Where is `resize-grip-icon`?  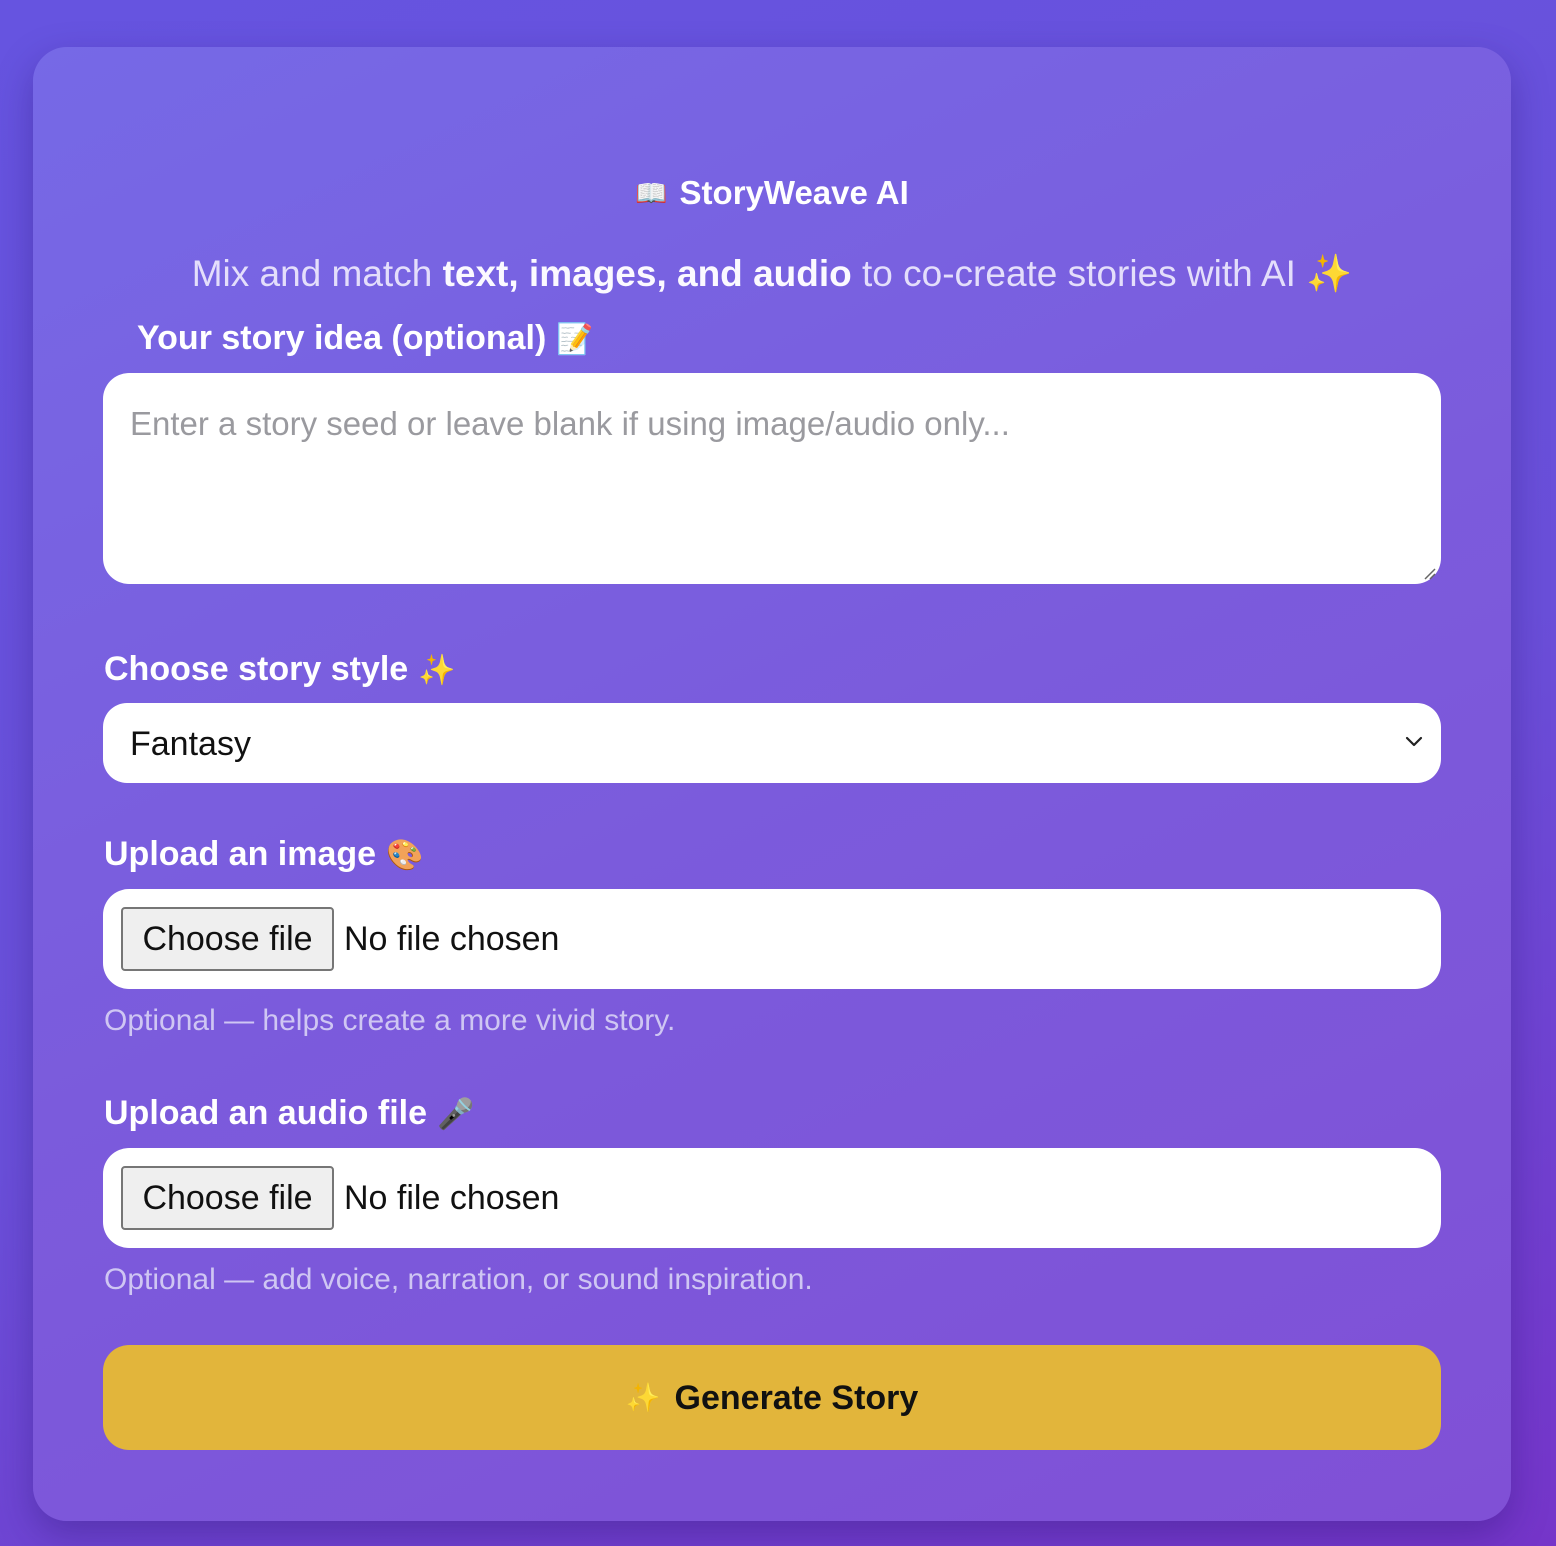
resize-grip-icon is located at coordinates (1429, 573).